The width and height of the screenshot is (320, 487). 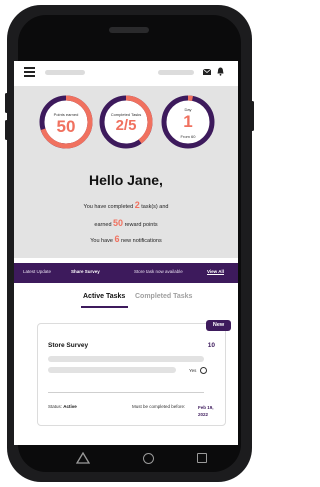 What do you see at coordinates (220, 71) in the screenshot?
I see `bell-icon` at bounding box center [220, 71].